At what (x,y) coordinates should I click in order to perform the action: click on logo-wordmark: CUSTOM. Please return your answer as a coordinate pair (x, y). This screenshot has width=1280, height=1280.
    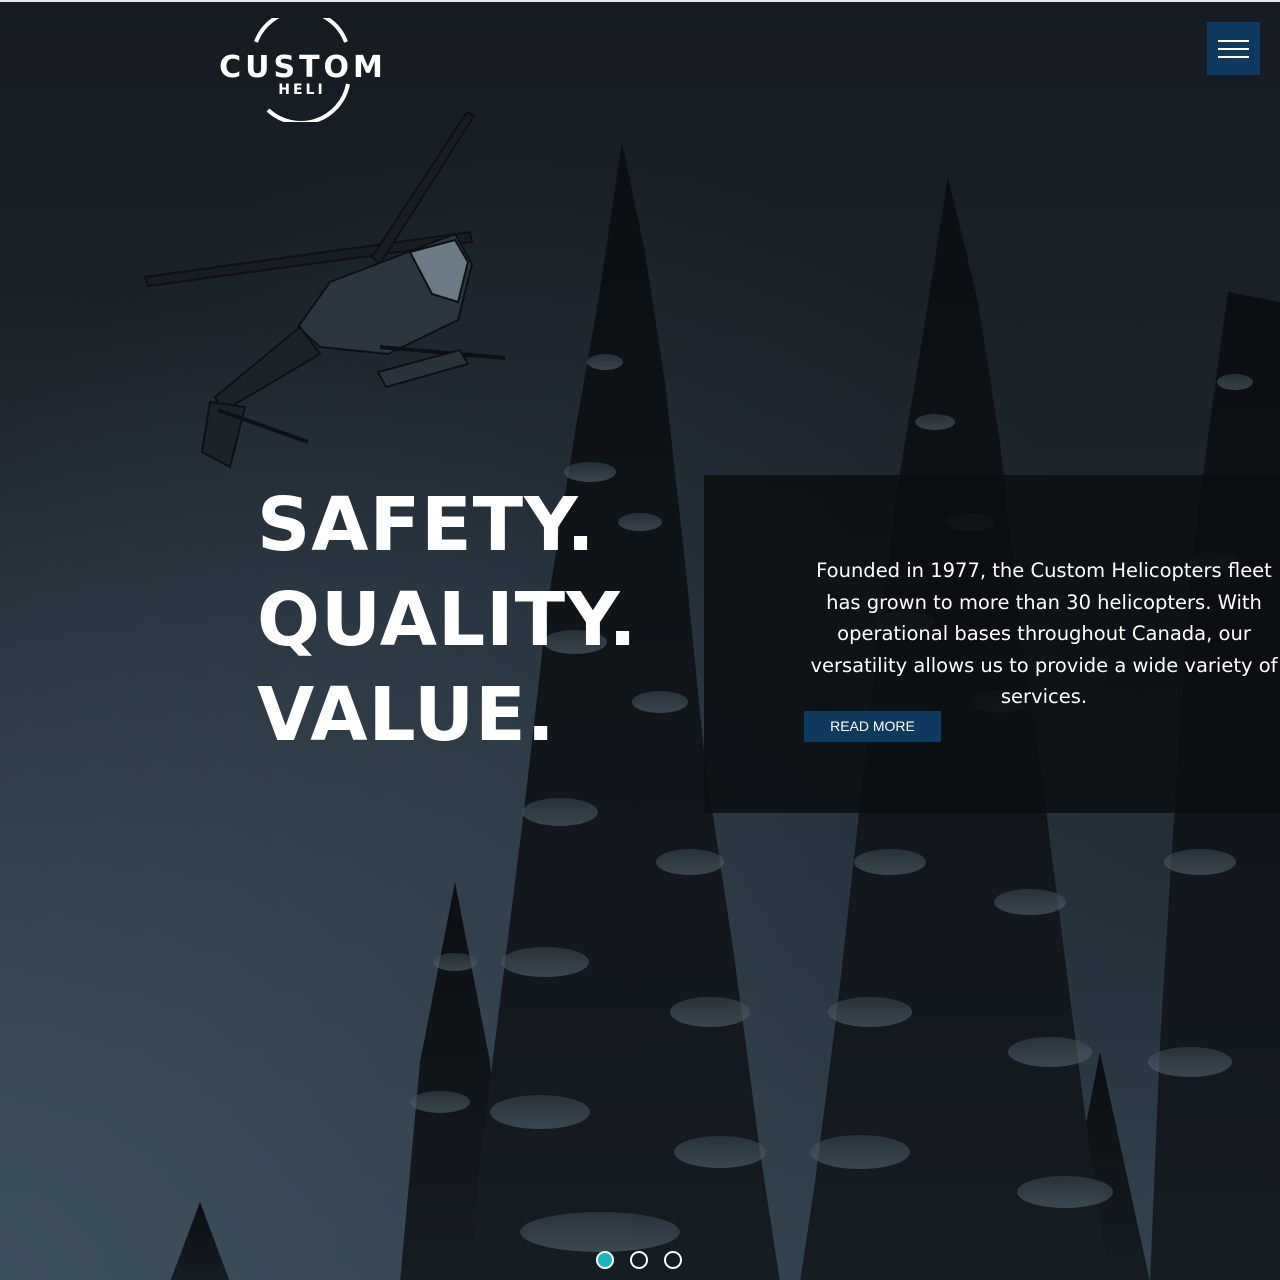
    Looking at the image, I should click on (303, 67).